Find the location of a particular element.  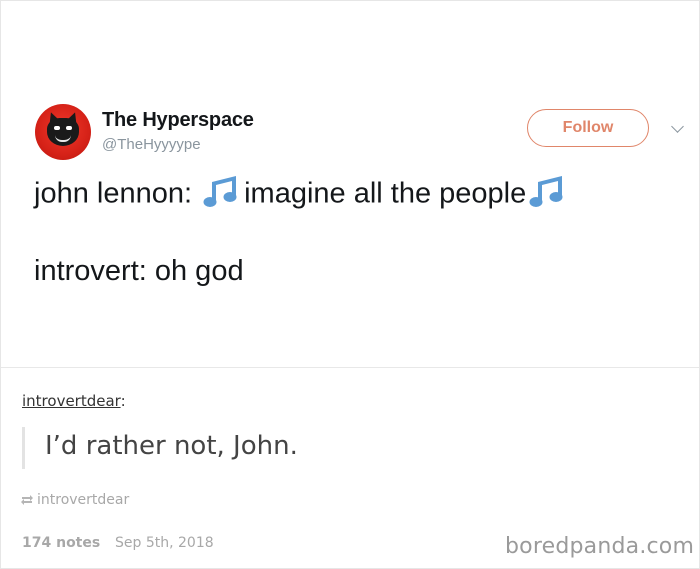

avatar-eye-left is located at coordinates (57, 128).